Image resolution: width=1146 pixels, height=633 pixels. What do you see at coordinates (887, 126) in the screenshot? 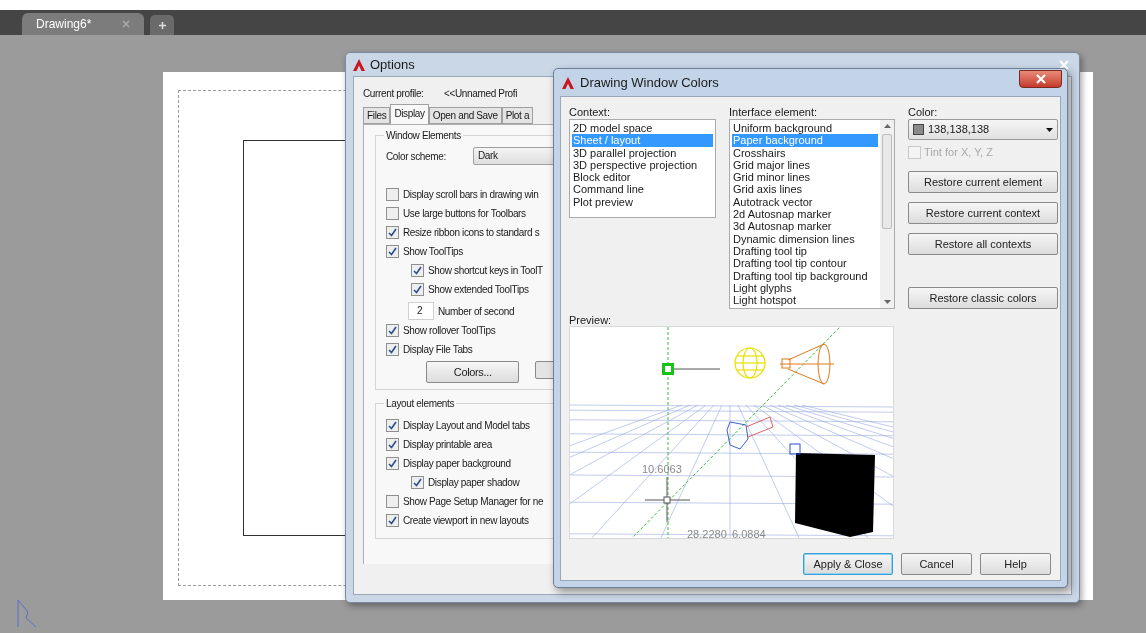
I see `scroll-up-icon` at bounding box center [887, 126].